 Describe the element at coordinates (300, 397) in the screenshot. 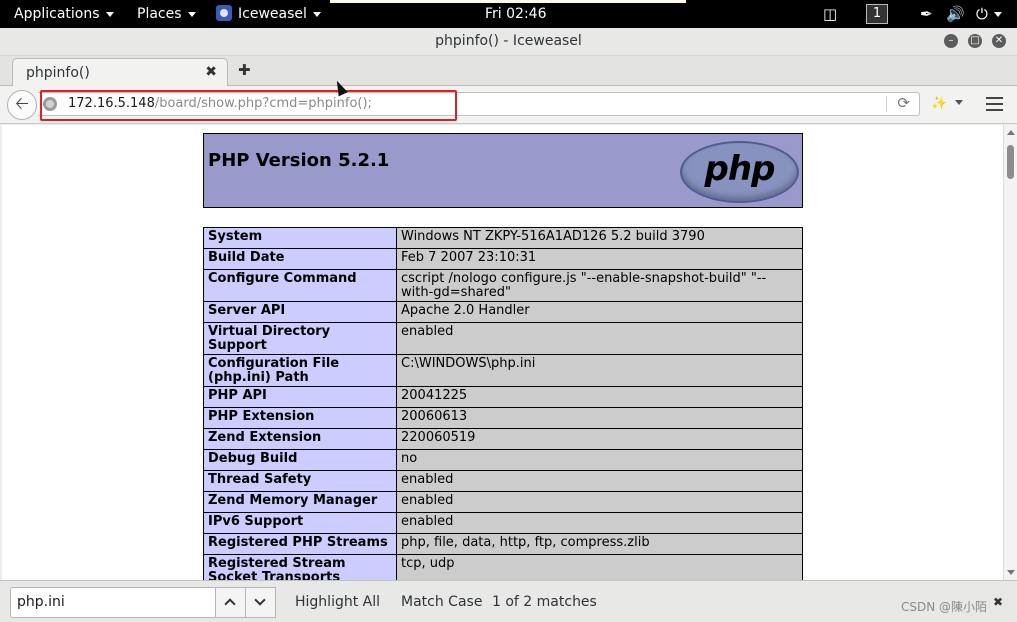

I see `info-key: PHP API` at that location.